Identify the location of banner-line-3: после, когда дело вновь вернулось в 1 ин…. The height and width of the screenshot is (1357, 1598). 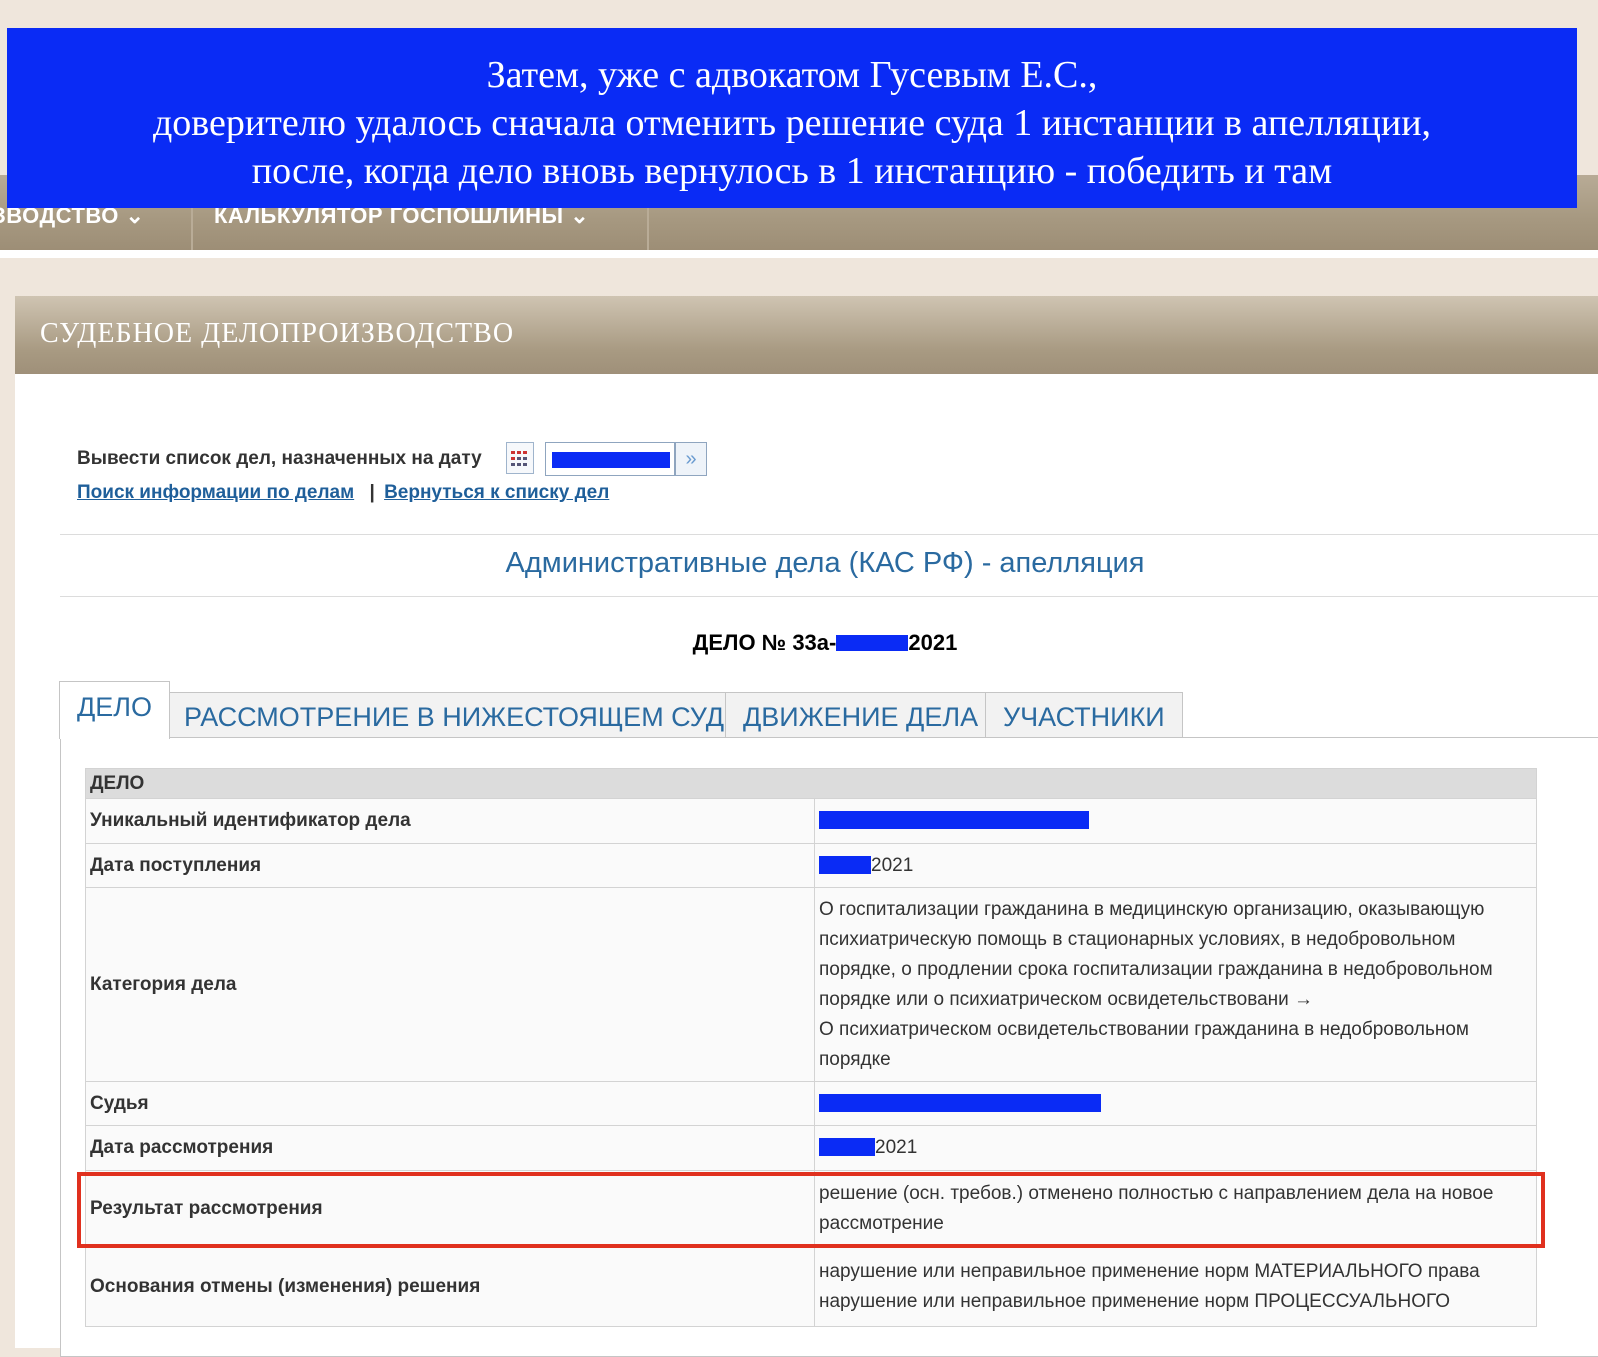
(792, 171).